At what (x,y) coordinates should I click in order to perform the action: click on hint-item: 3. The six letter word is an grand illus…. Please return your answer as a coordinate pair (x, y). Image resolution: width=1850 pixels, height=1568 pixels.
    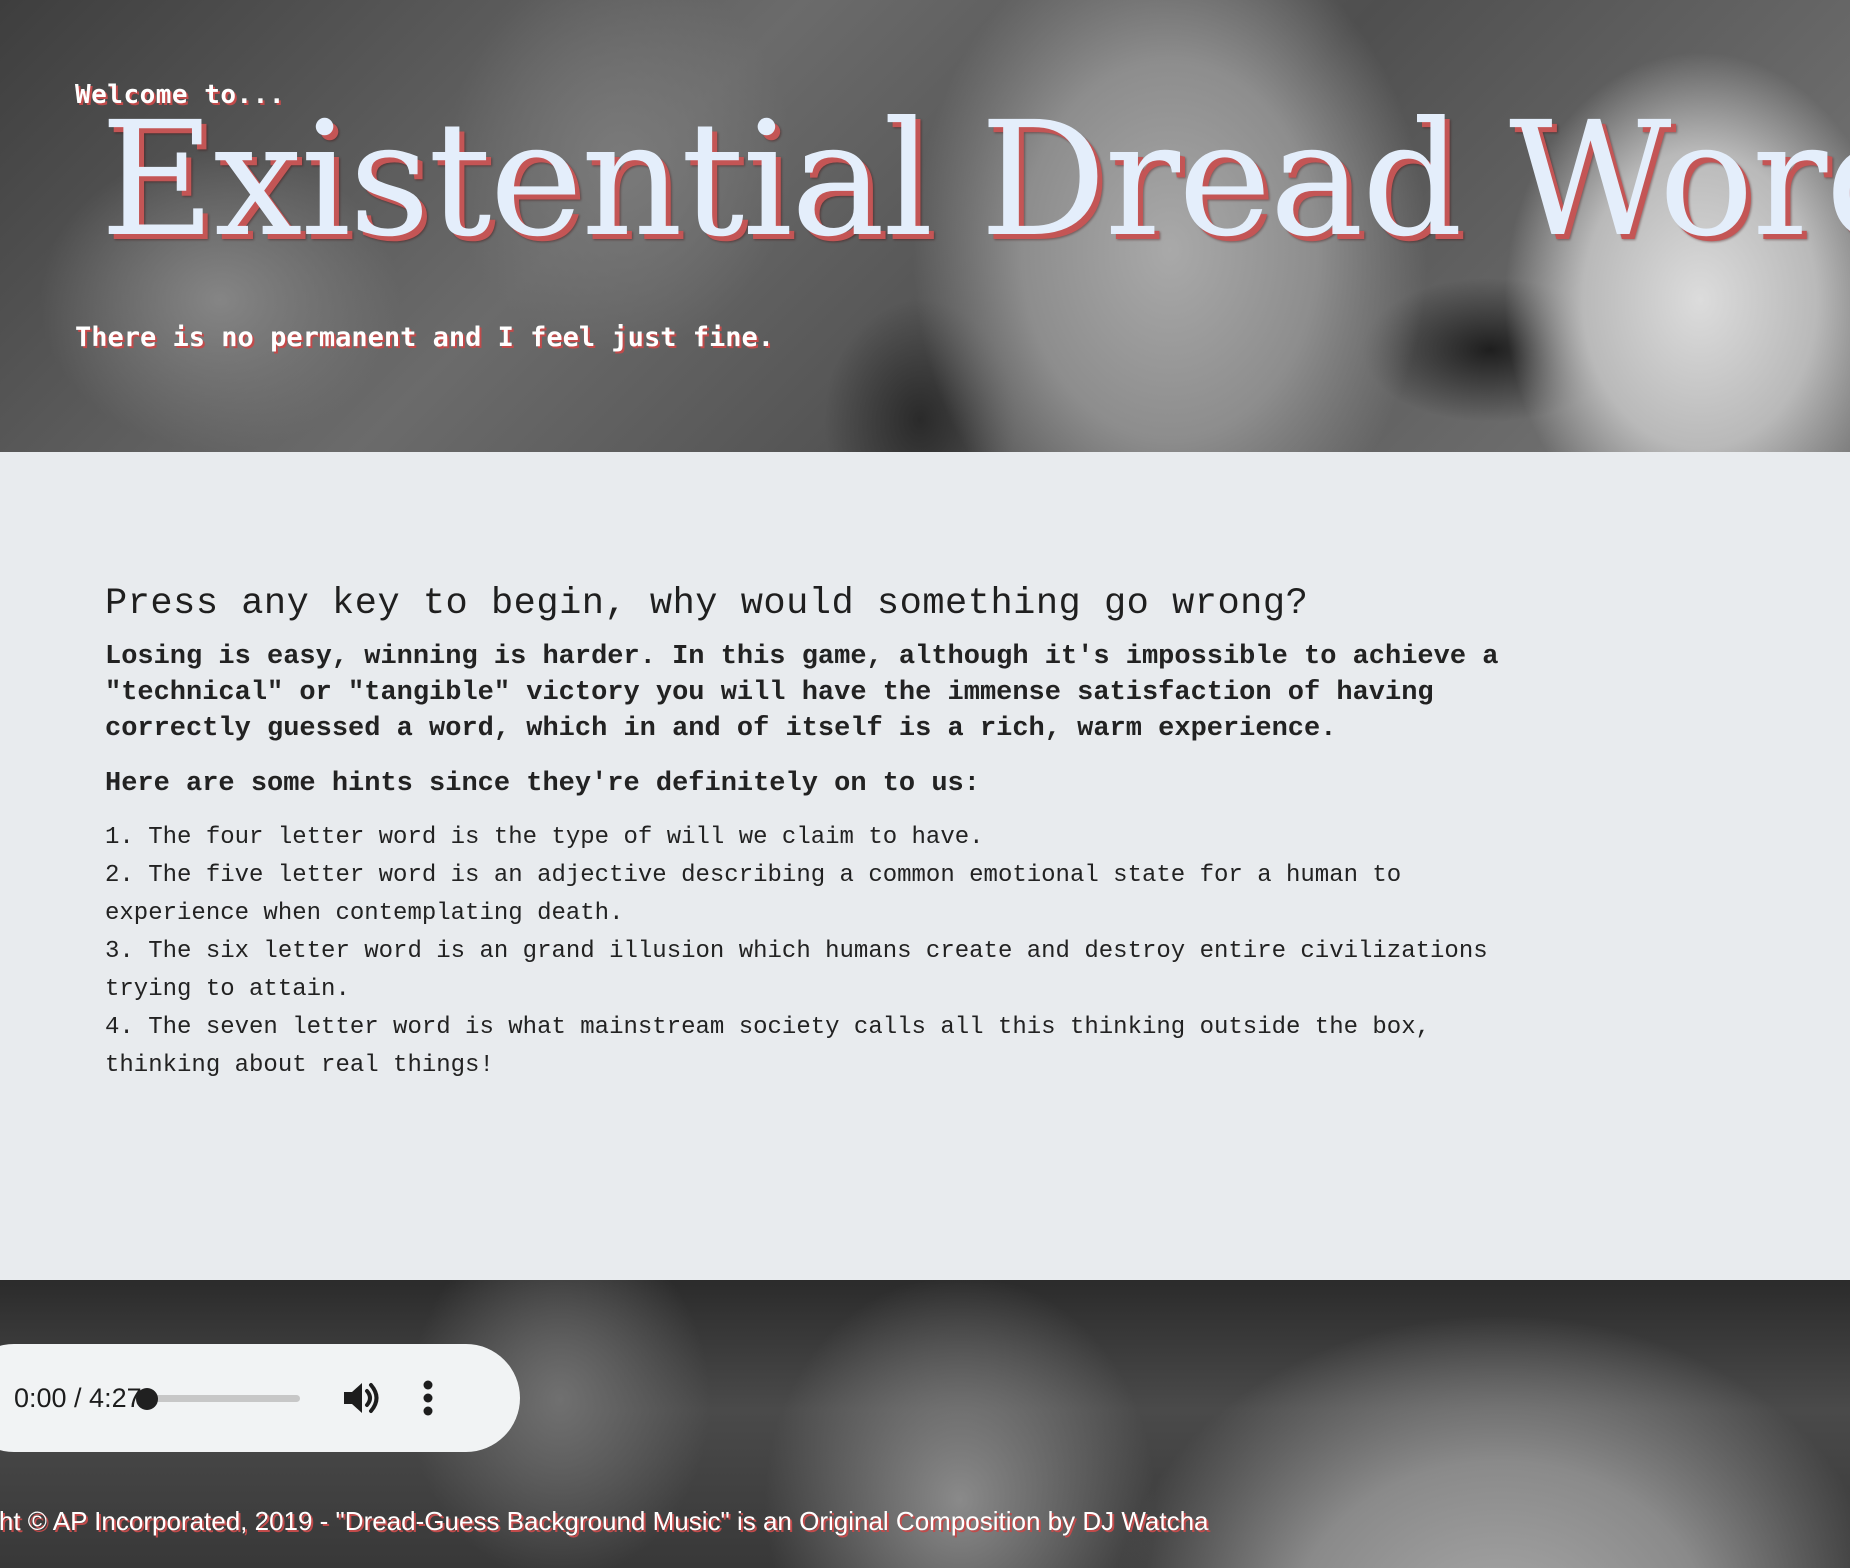
    Looking at the image, I should click on (796, 970).